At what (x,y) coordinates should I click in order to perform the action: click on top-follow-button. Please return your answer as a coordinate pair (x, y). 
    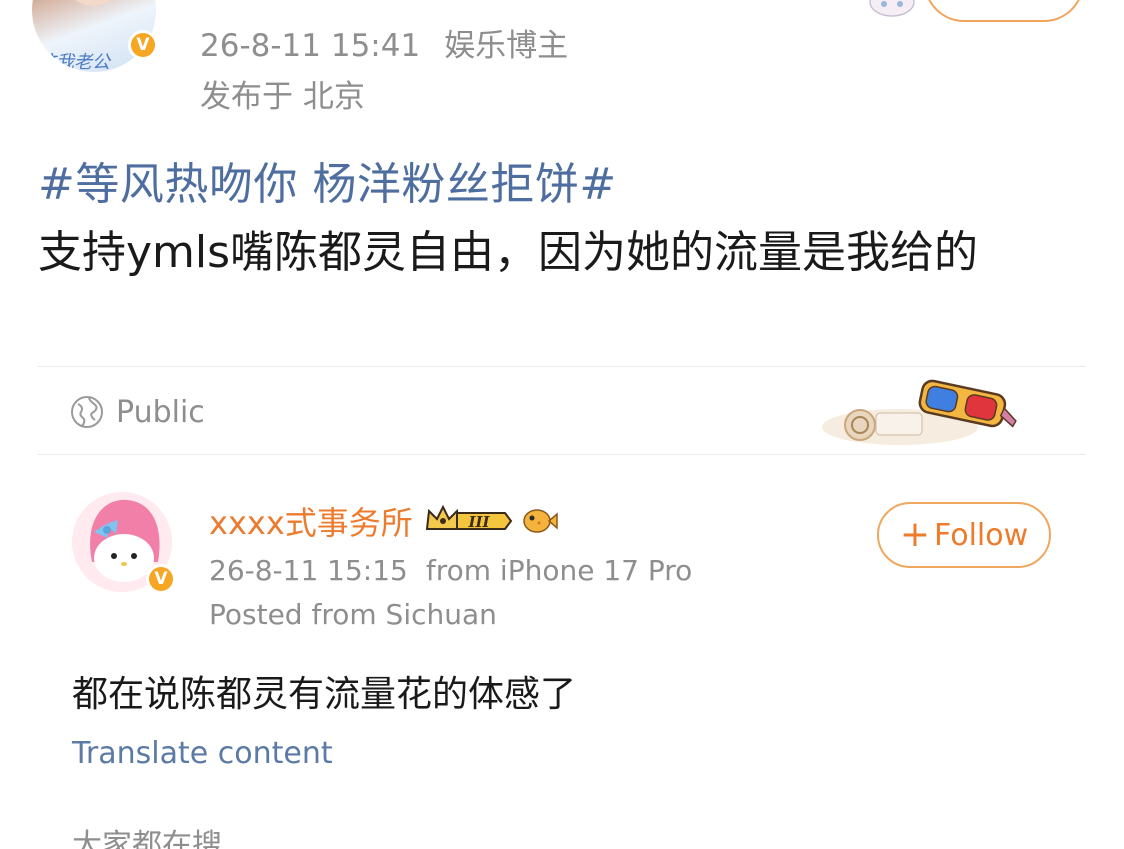
    Looking at the image, I should click on (1004, 11).